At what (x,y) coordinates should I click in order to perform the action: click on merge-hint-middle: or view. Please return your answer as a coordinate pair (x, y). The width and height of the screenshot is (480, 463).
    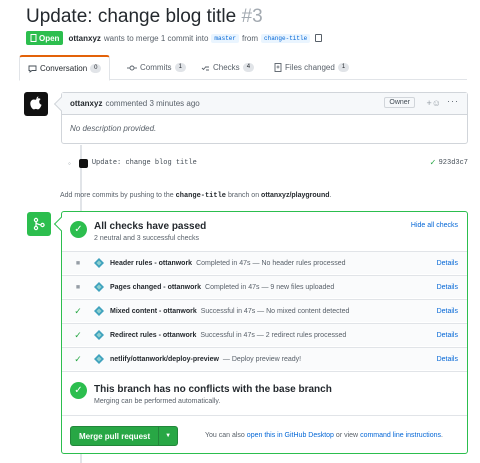
    Looking at the image, I should click on (347, 435).